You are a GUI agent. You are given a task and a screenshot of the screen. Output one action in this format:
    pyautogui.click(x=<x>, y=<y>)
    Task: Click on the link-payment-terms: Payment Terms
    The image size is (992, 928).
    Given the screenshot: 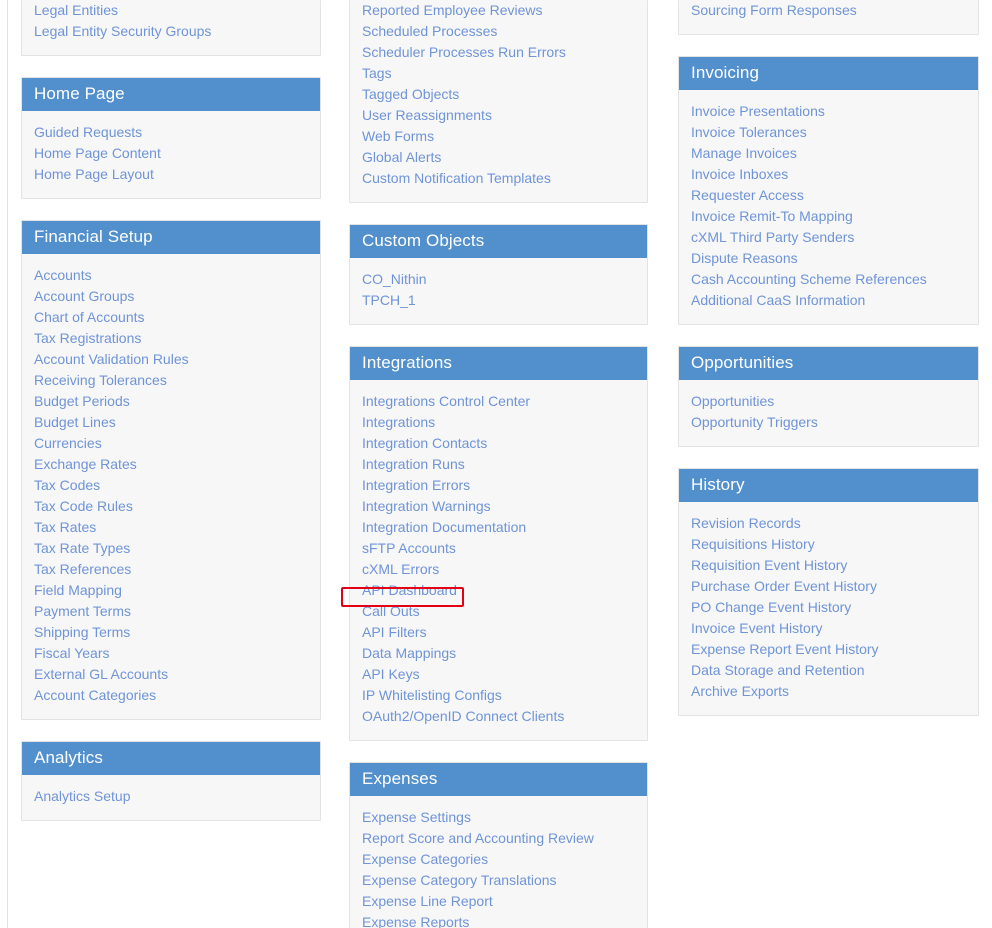 What is the action you would take?
    pyautogui.click(x=171, y=611)
    